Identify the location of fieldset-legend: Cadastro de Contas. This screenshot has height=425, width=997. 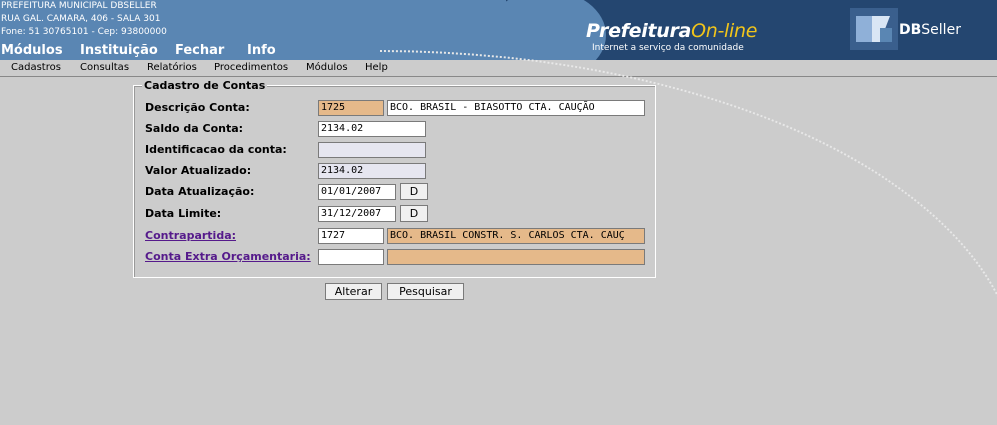
(205, 85).